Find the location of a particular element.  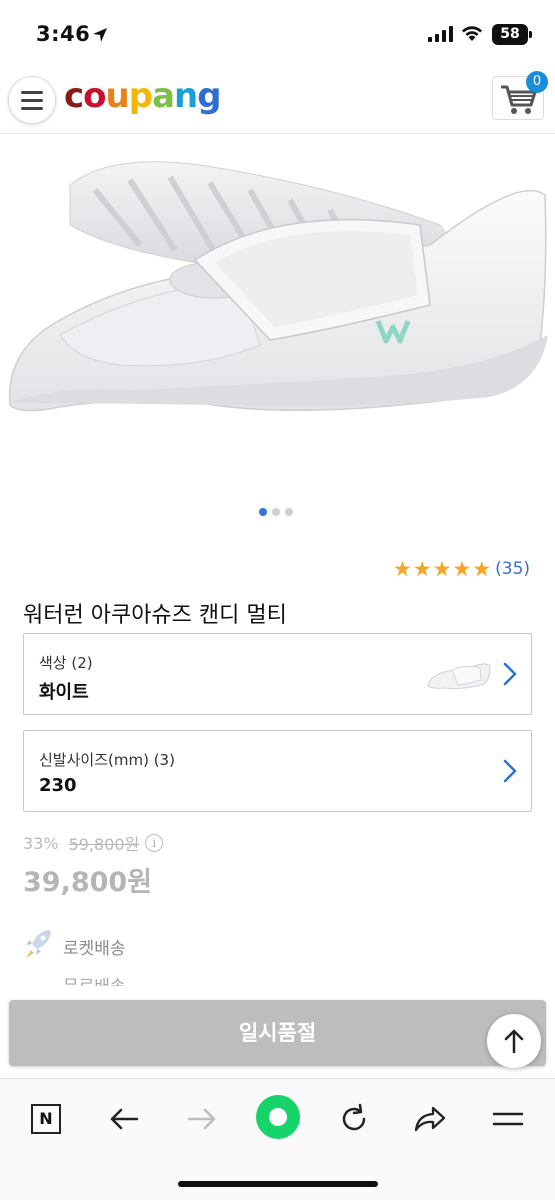

logo-letter: p is located at coordinates (140, 96).